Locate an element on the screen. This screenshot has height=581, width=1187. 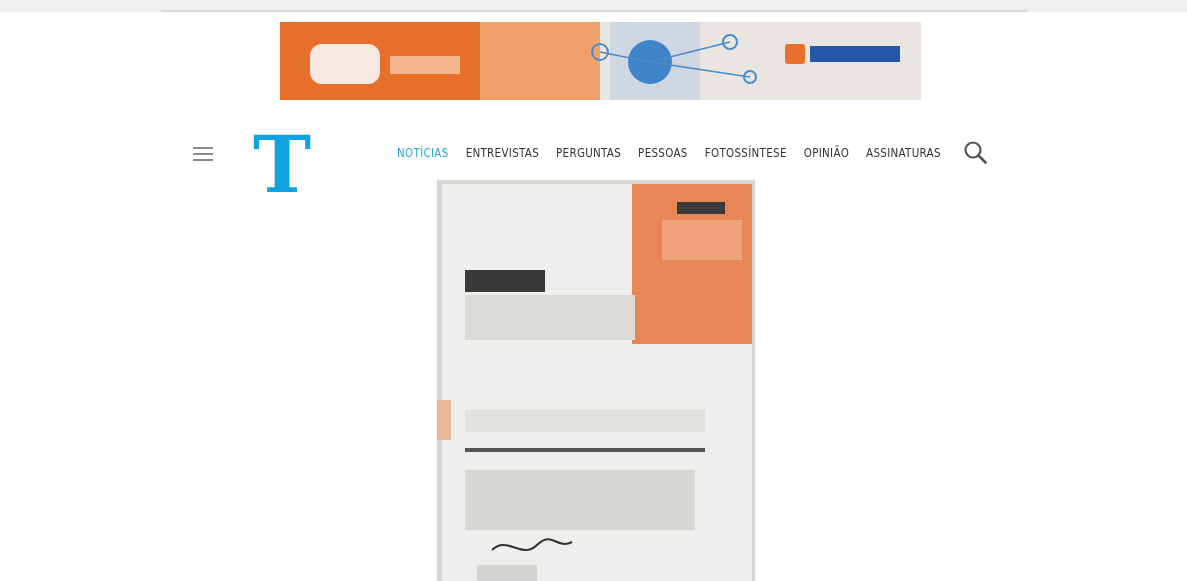
nav-link: ASSINATURAS is located at coordinates (903, 153).